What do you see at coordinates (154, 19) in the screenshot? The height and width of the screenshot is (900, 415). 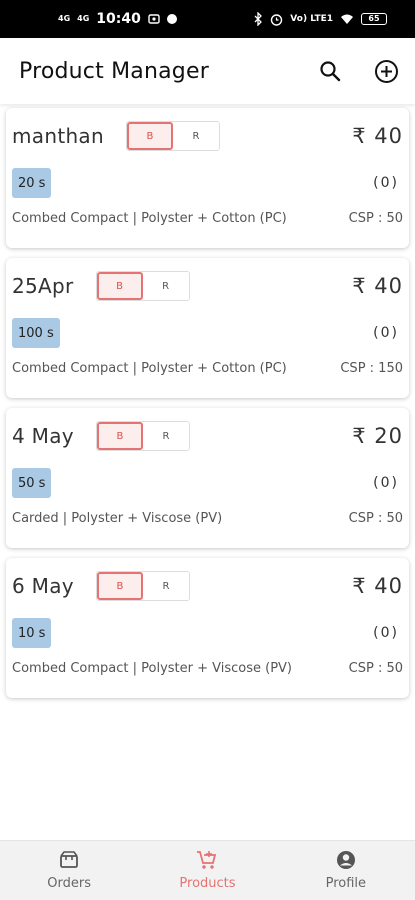 I see `notification-icon` at bounding box center [154, 19].